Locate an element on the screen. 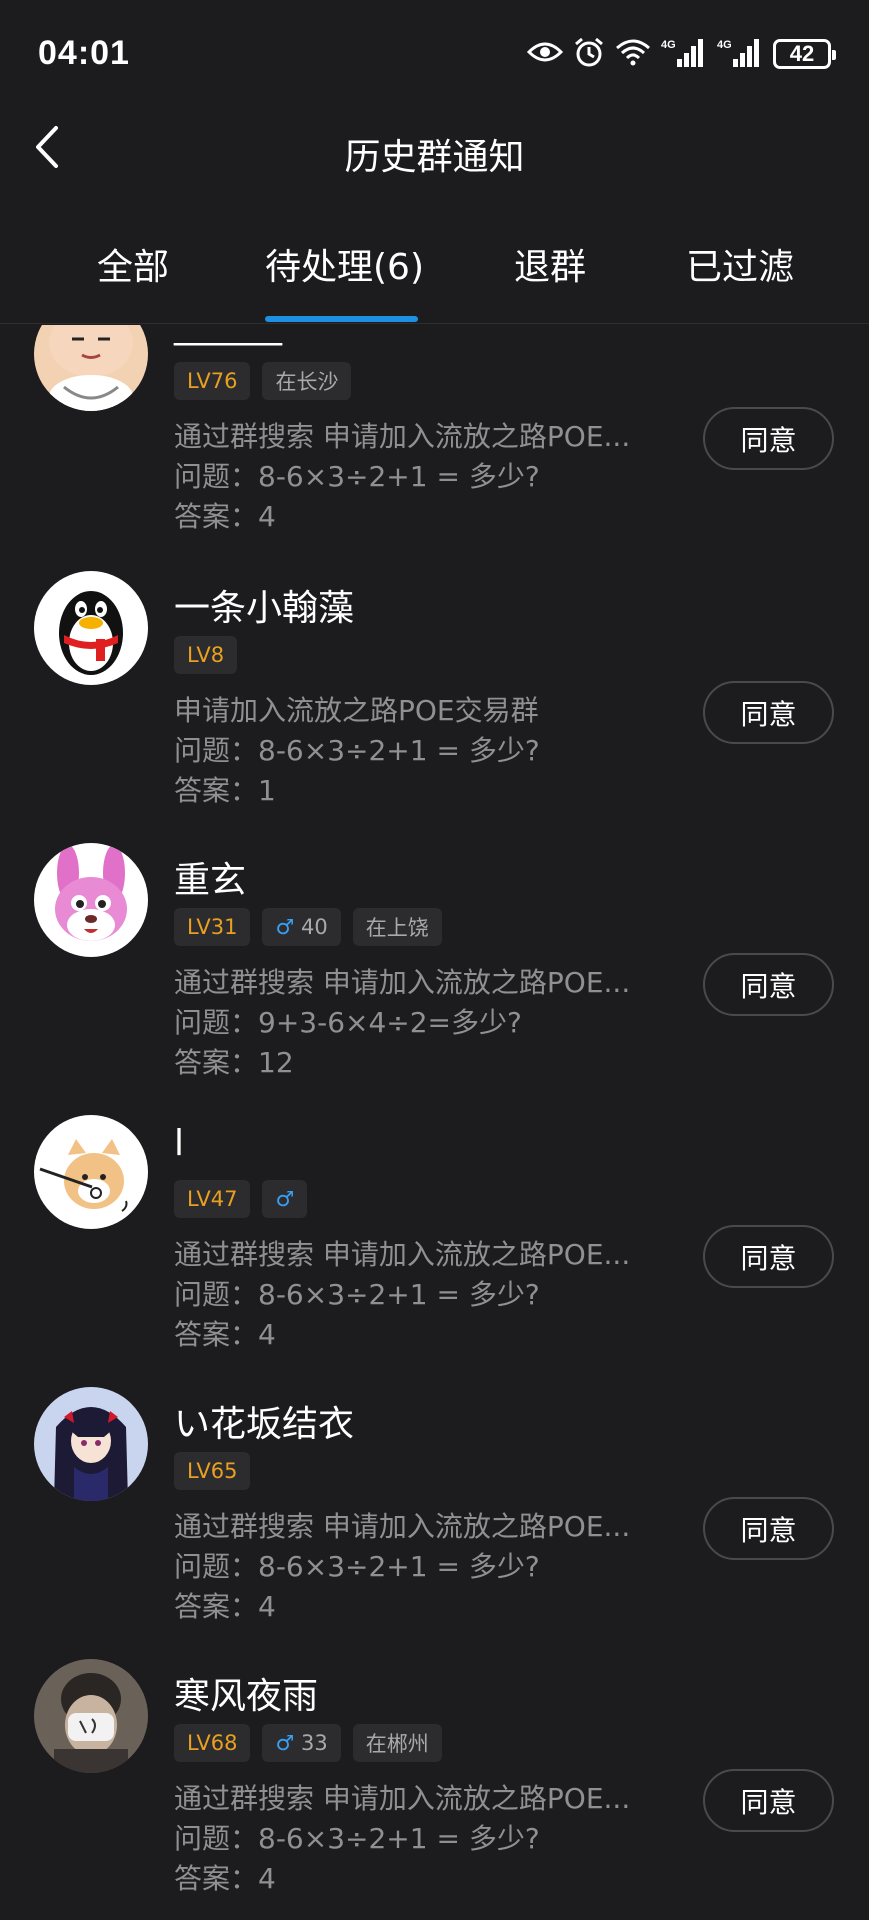 The height and width of the screenshot is (1920, 869). location-badge: 在上饶 is located at coordinates (397, 927).